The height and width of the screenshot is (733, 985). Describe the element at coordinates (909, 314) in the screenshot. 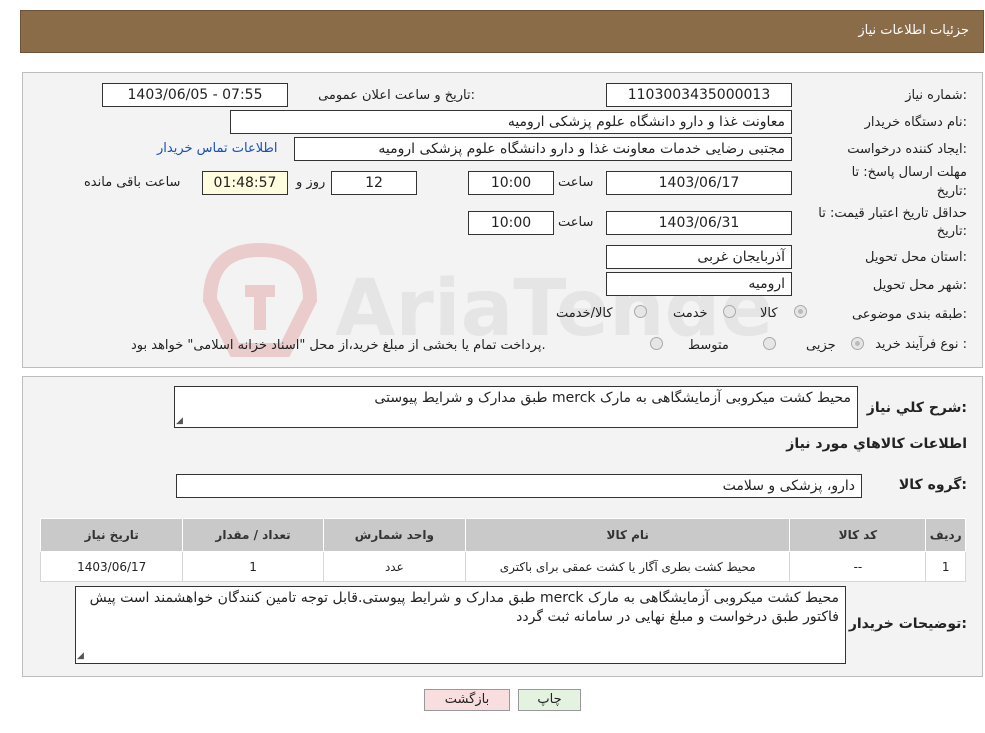

I see `category-label: طبقه بندی موضوعی:` at that location.